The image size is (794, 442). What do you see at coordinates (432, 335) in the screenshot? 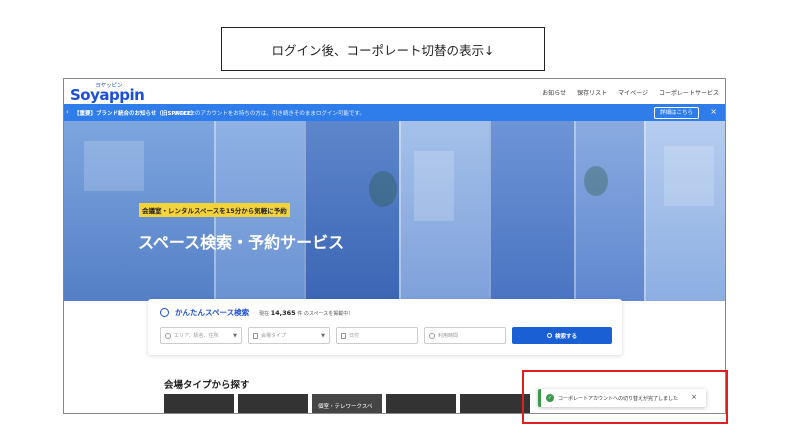
I see `clock-icon` at bounding box center [432, 335].